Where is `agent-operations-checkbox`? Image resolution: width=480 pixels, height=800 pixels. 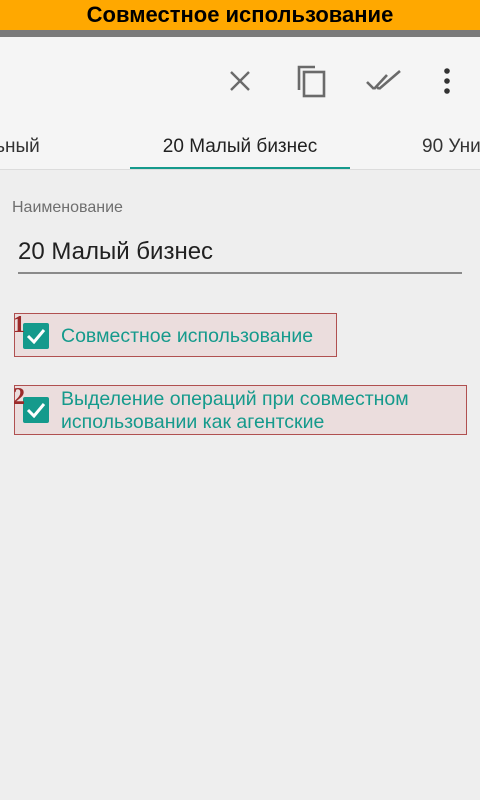
agent-operations-checkbox is located at coordinates (36, 410).